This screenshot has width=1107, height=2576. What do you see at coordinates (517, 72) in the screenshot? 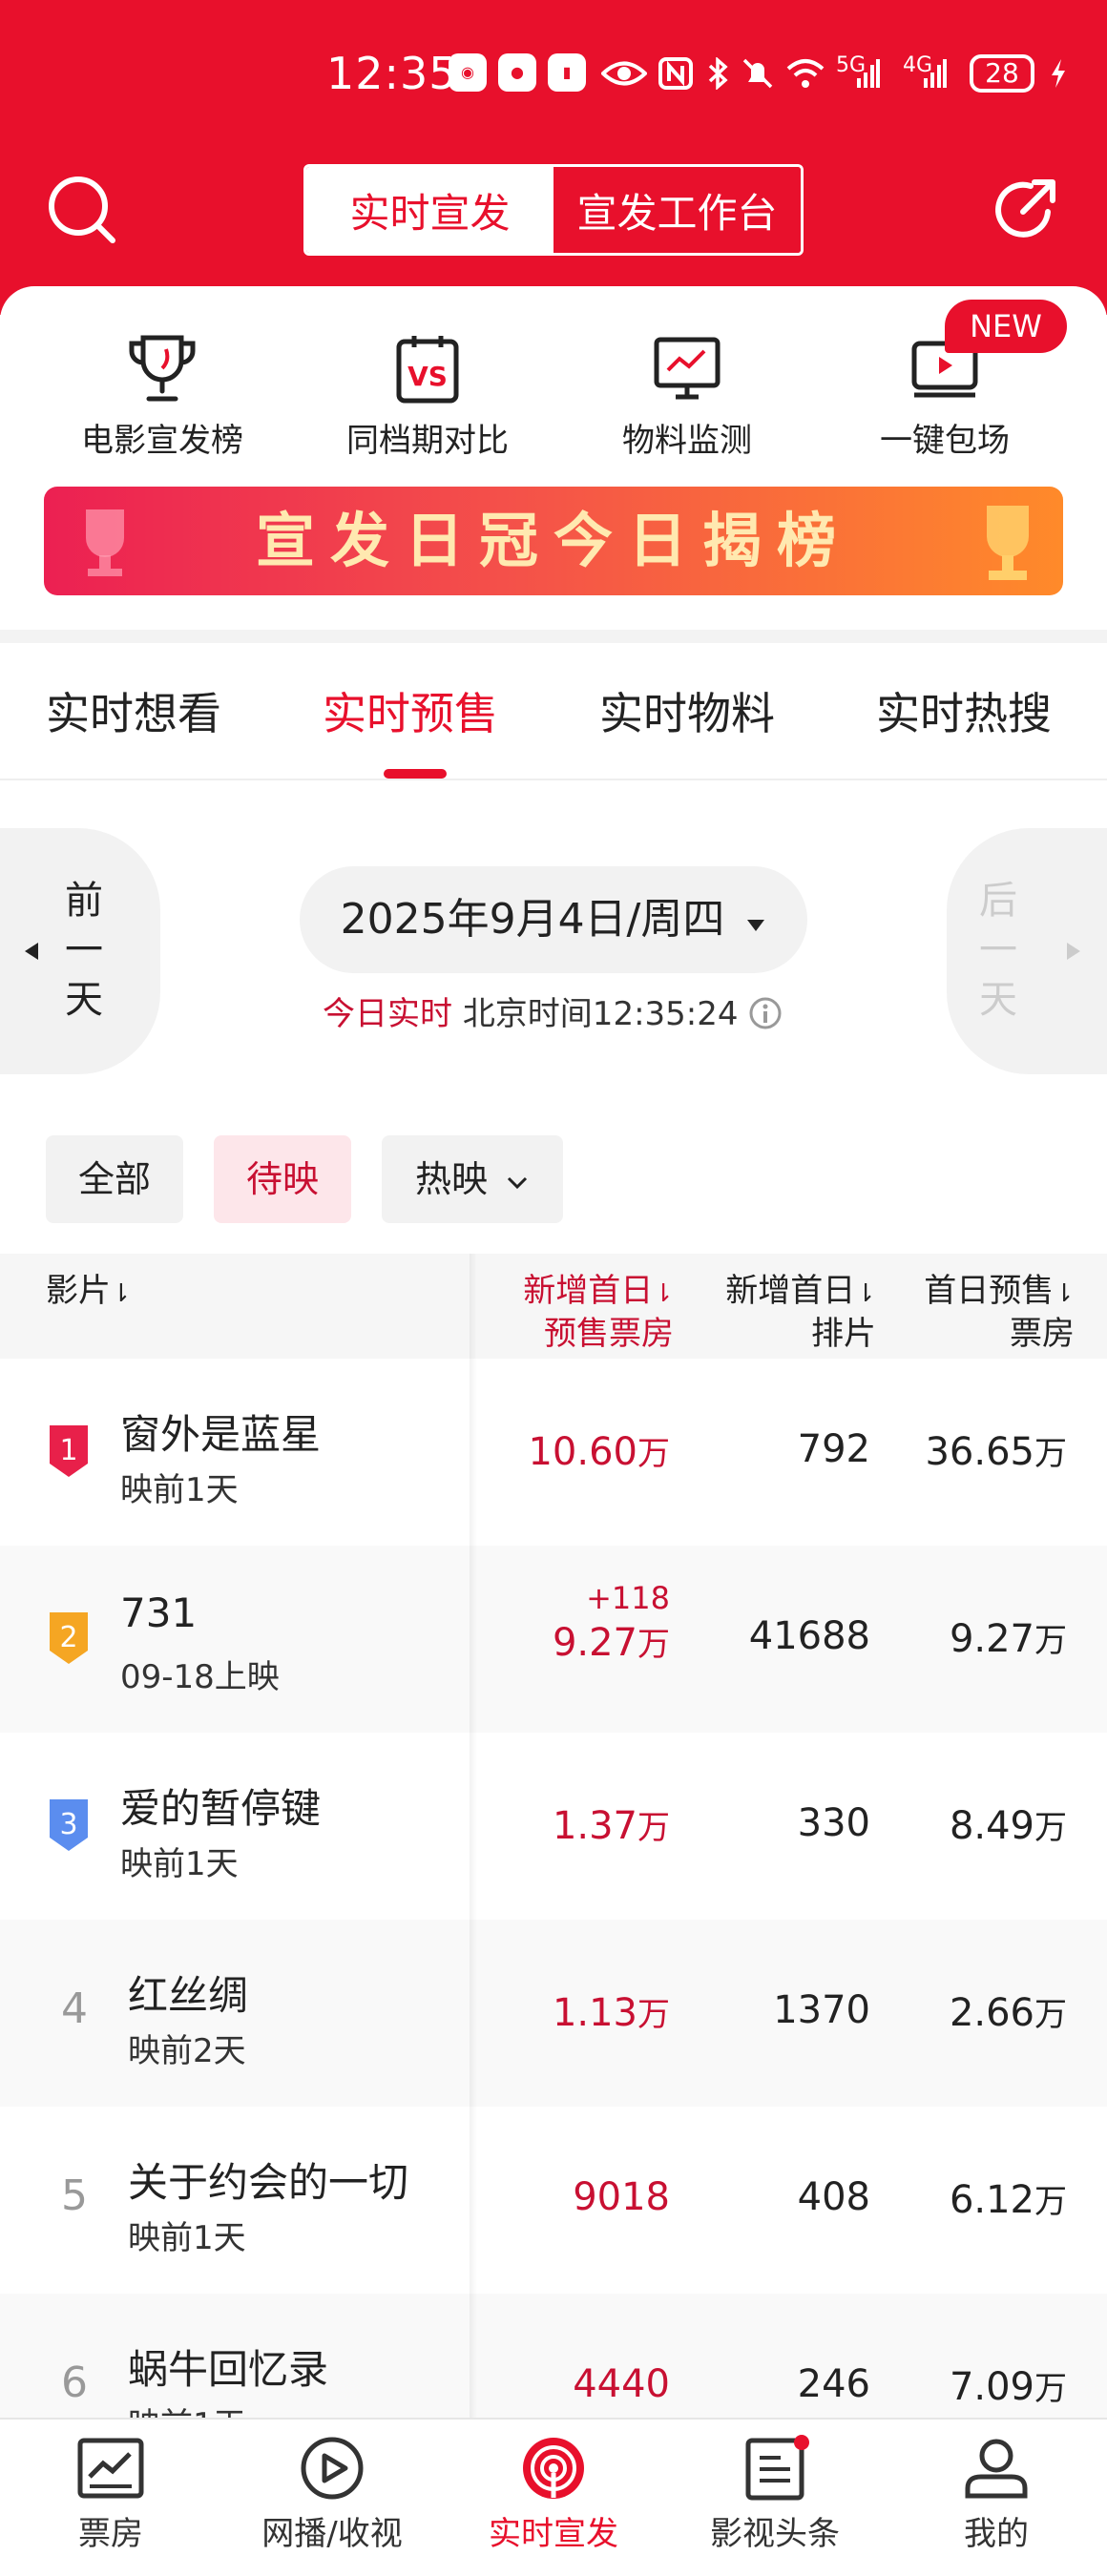
I see `notification-app-icon: ●` at bounding box center [517, 72].